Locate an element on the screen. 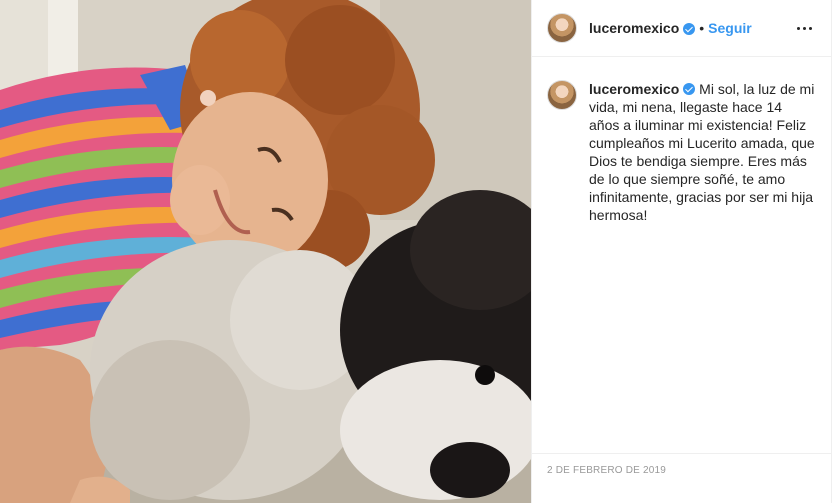 Image resolution: width=832 pixels, height=503 pixels. more-options-icon is located at coordinates (804, 28).